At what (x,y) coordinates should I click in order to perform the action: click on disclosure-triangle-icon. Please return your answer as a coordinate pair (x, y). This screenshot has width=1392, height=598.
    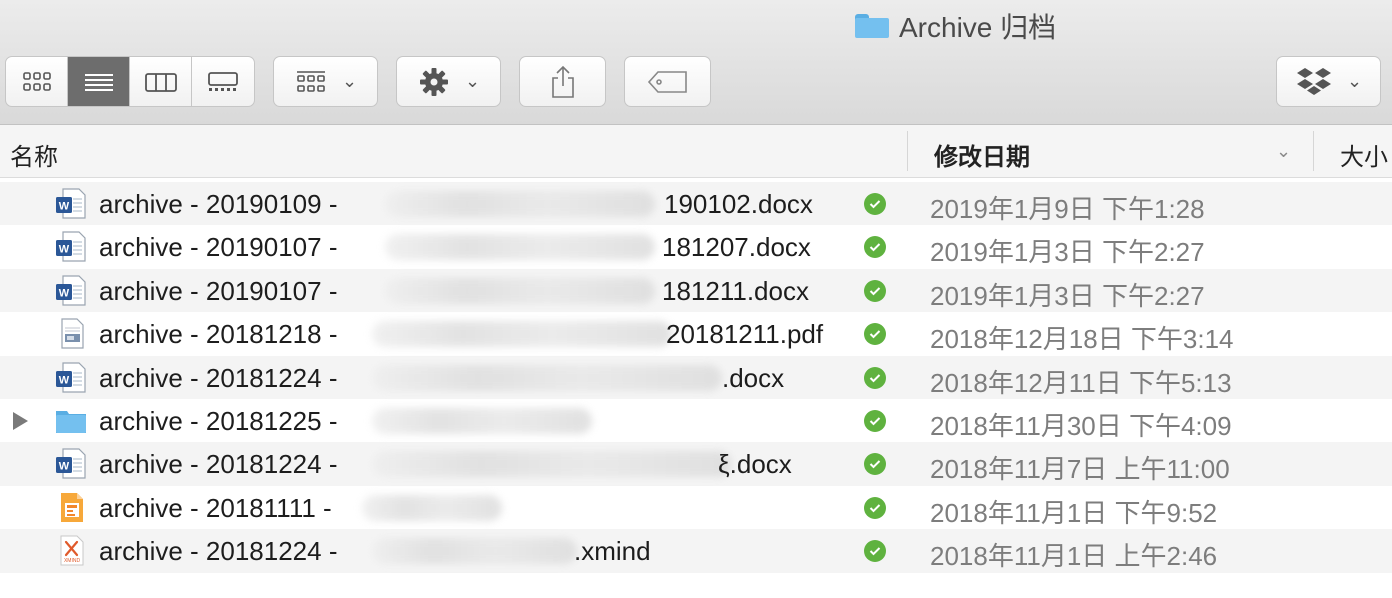
    Looking at the image, I should click on (20, 420).